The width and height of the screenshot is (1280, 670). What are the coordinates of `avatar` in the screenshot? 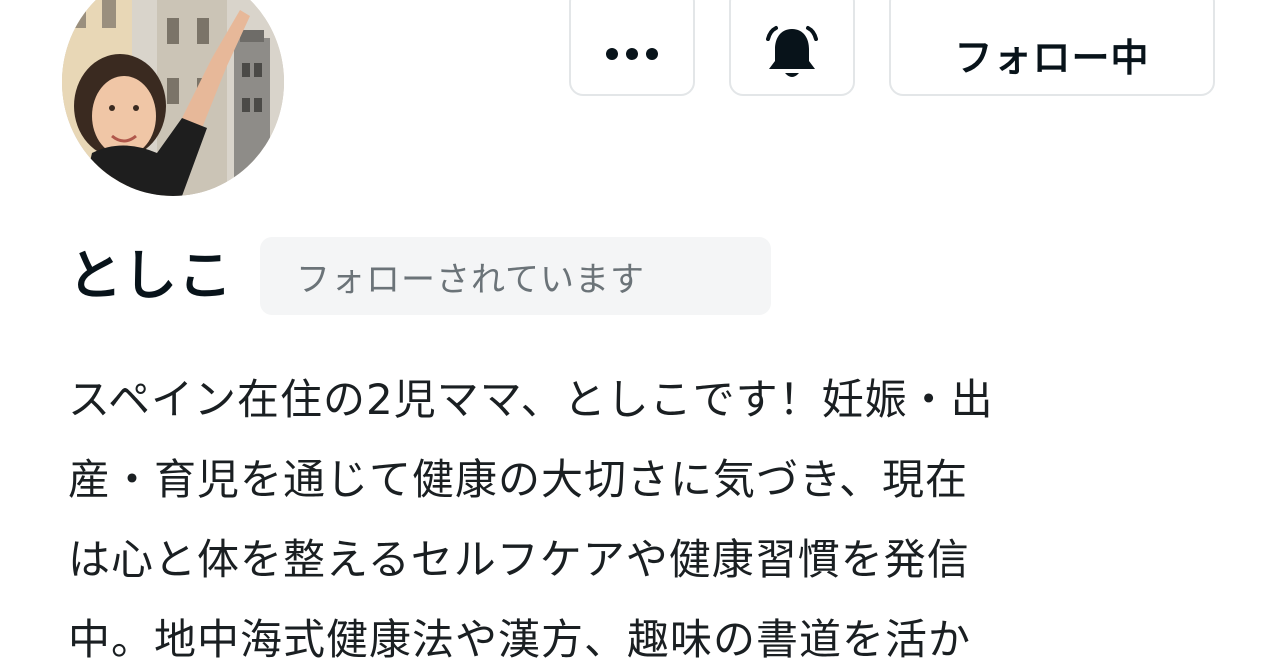 It's located at (173, 98).